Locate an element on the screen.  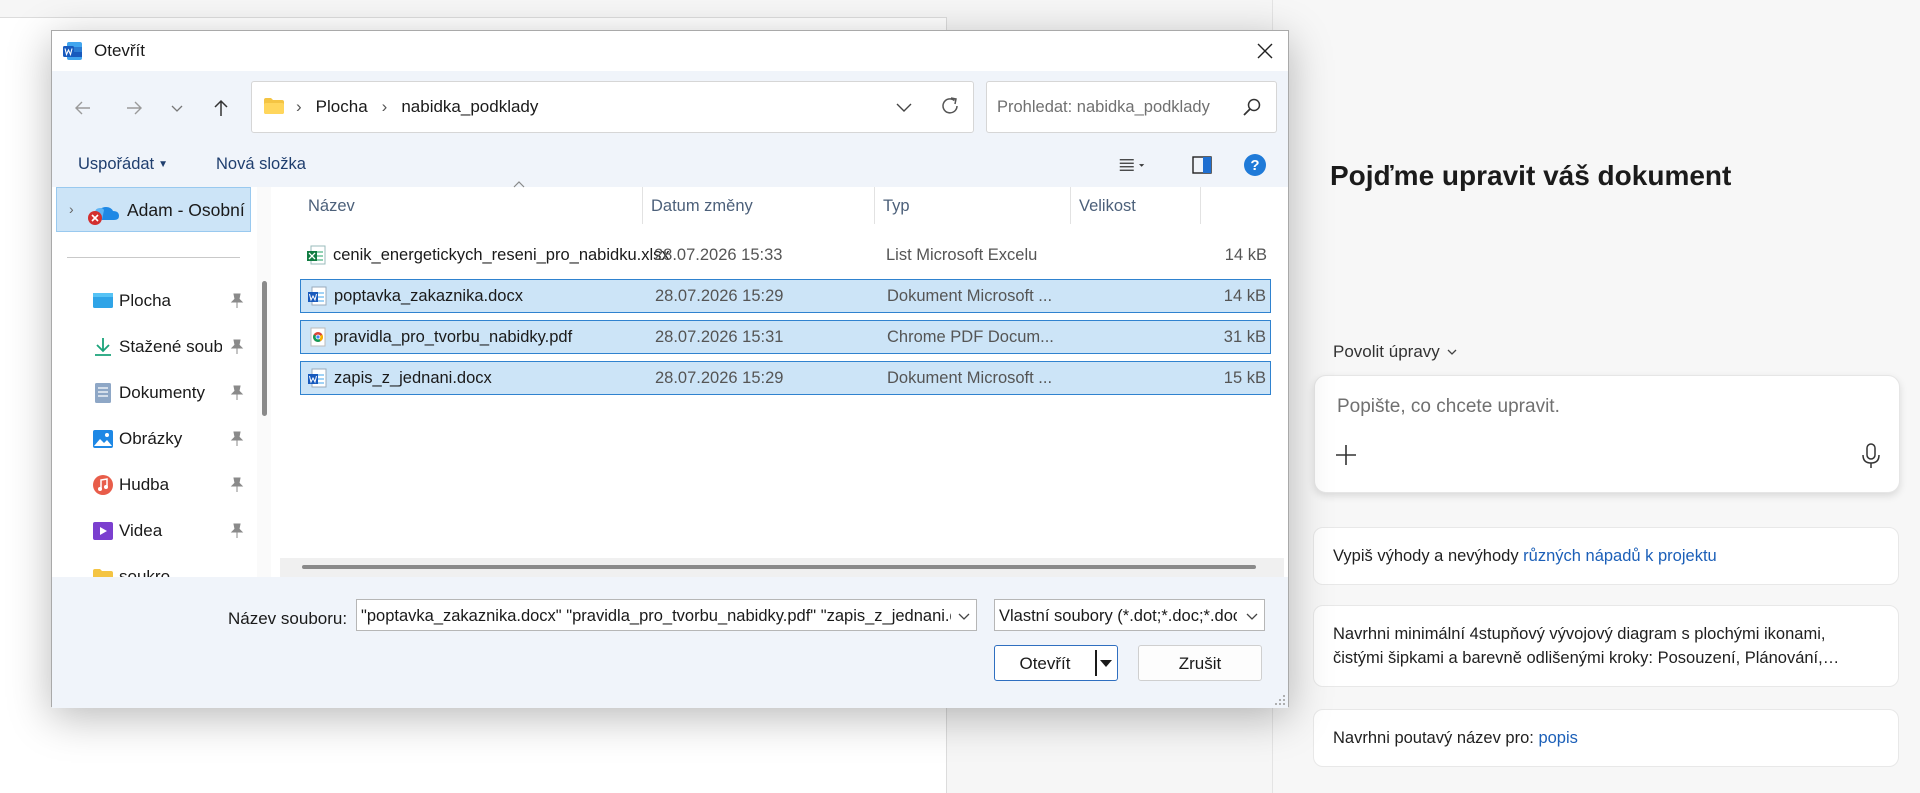
suggestion-card: Navrhni poutavý název pro: popis is located at coordinates (1606, 738).